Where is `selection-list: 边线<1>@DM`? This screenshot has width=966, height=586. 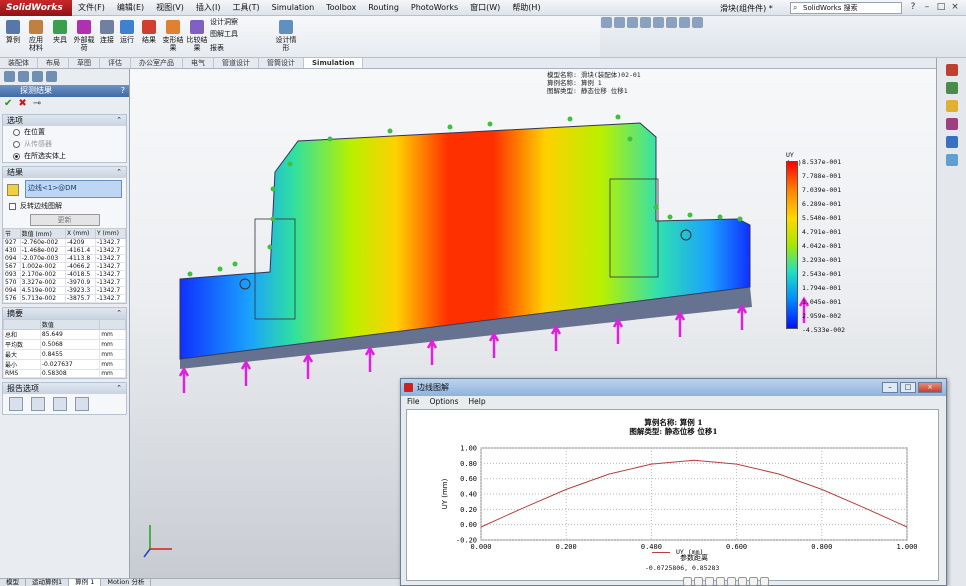
selection-list: 边线<1>@DM is located at coordinates (73, 189).